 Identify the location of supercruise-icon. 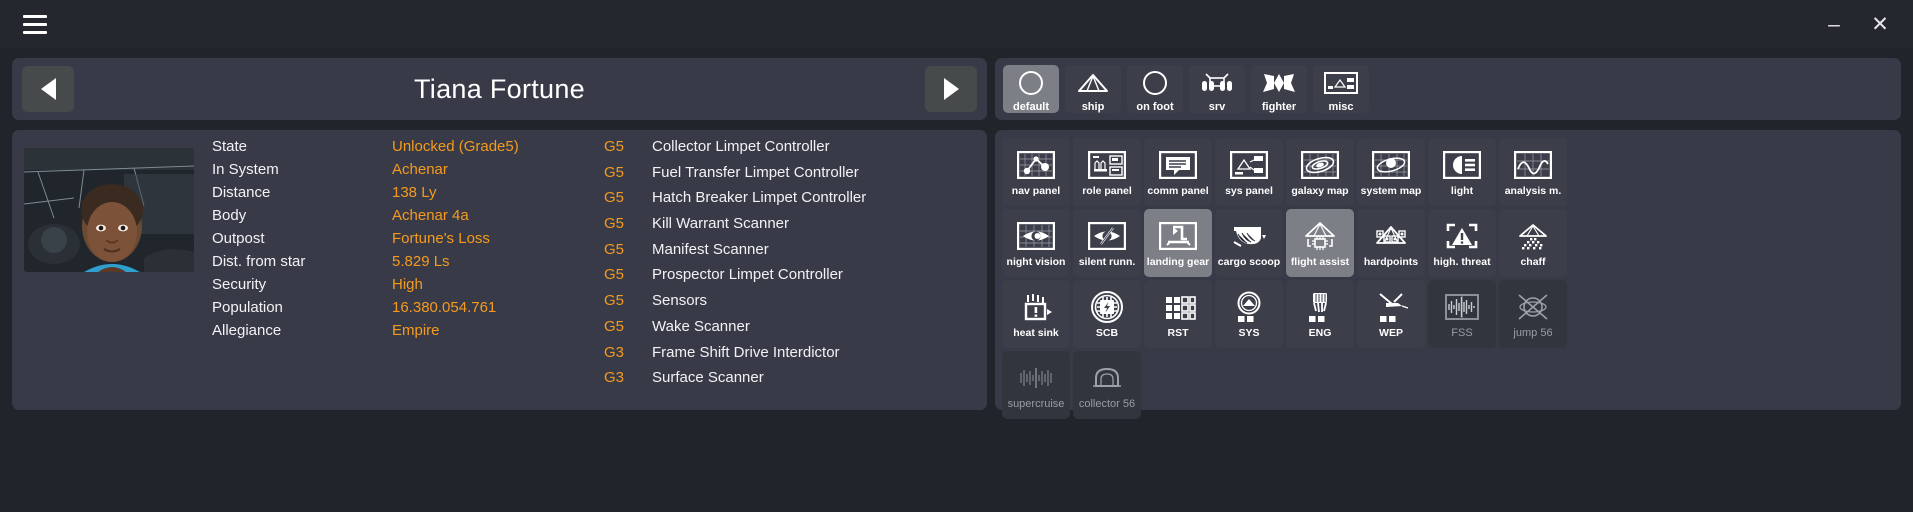
(1036, 378).